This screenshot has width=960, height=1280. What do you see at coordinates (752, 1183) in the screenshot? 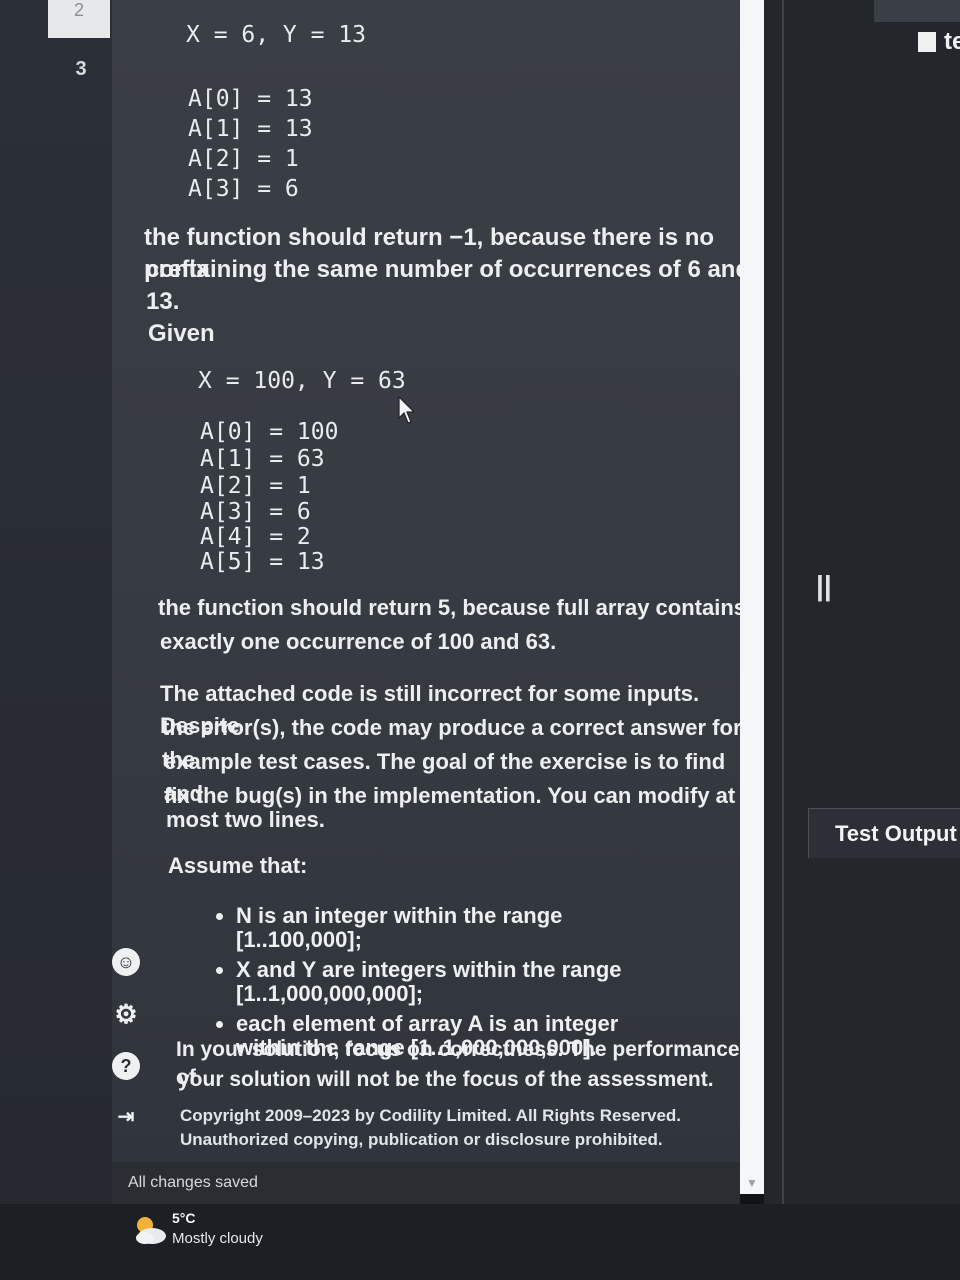
I see `scroll-down-icon: ▼` at bounding box center [752, 1183].